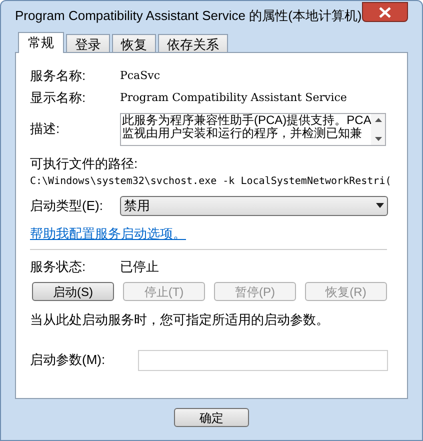 Image resolution: width=423 pixels, height=441 pixels. Describe the element at coordinates (233, 98) in the screenshot. I see `field-value: Program Compatibility Assistant Service` at that location.